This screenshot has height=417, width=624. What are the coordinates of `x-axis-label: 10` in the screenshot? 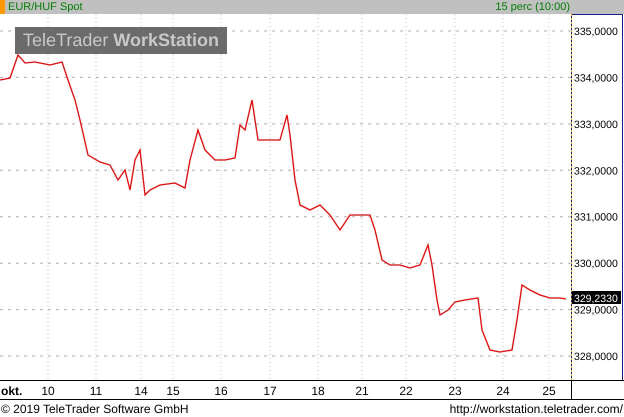 It's located at (48, 391).